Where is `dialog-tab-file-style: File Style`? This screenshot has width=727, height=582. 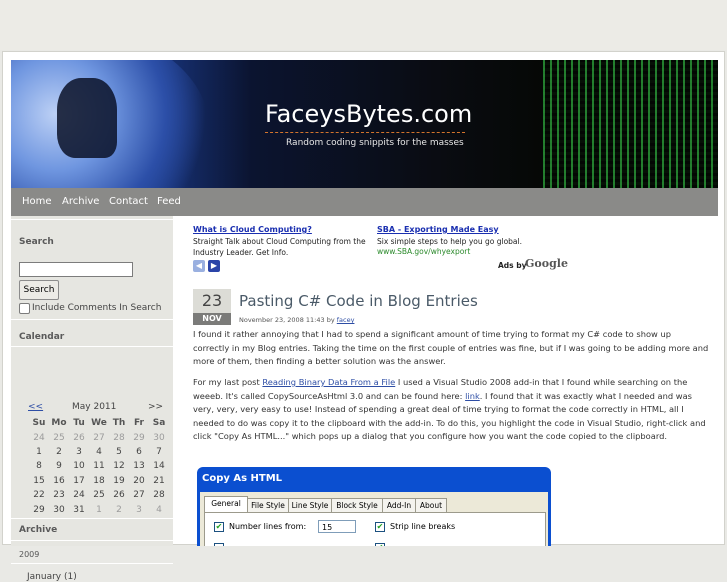
dialog-tab-file-style: File Style is located at coordinates (268, 505).